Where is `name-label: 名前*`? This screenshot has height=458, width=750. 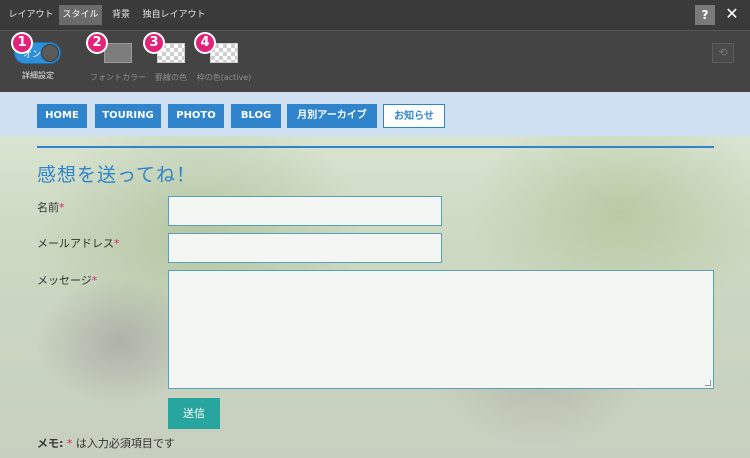
name-label: 名前* is located at coordinates (51, 207).